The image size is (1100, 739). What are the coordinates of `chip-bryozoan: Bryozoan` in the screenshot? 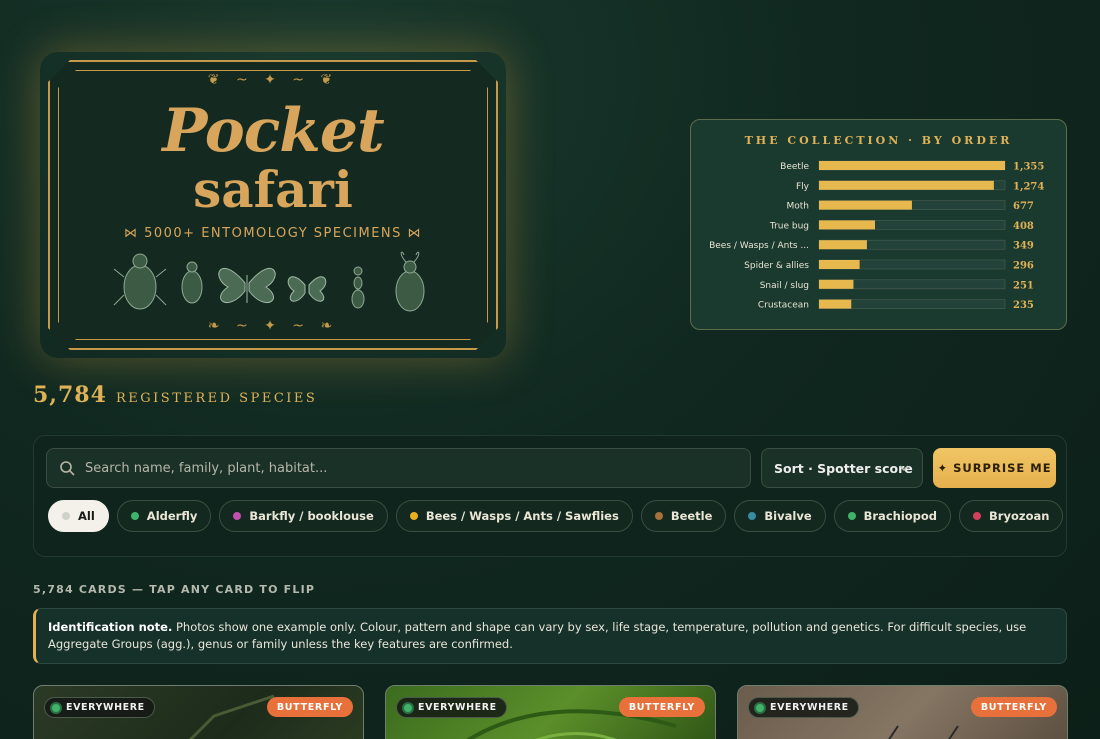 It's located at (1011, 516).